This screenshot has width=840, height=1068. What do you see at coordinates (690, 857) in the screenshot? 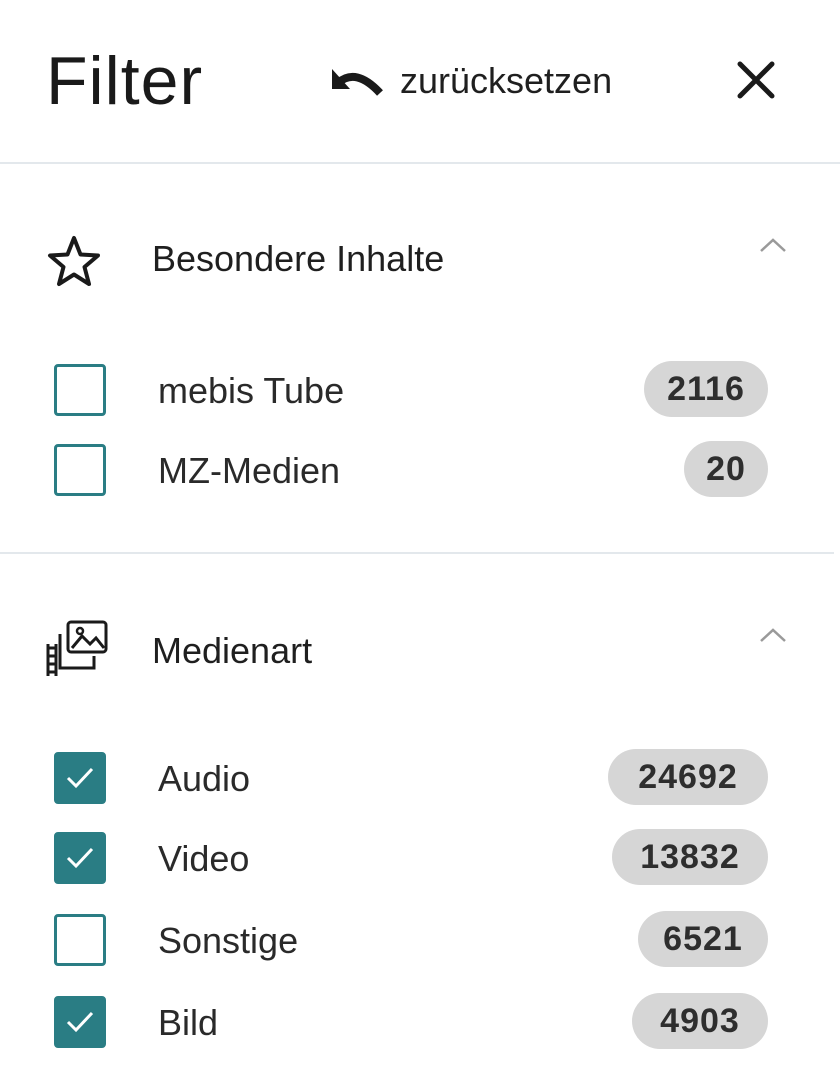
I see `count-badge: 13832` at bounding box center [690, 857].